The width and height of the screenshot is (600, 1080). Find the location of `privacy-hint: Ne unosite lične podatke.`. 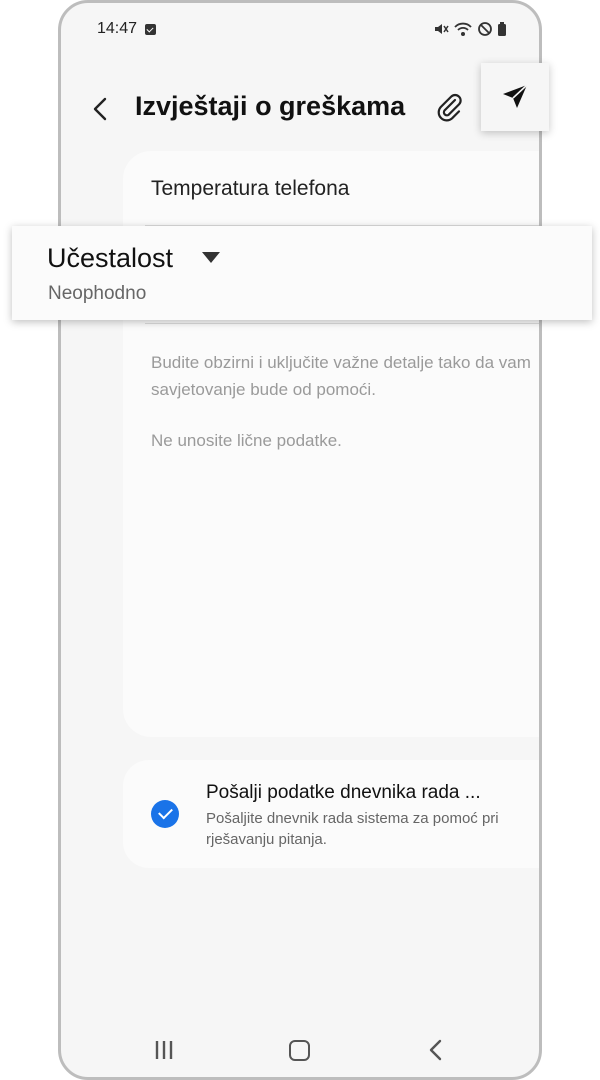

privacy-hint: Ne unosite lične podatke. is located at coordinates (246, 440).